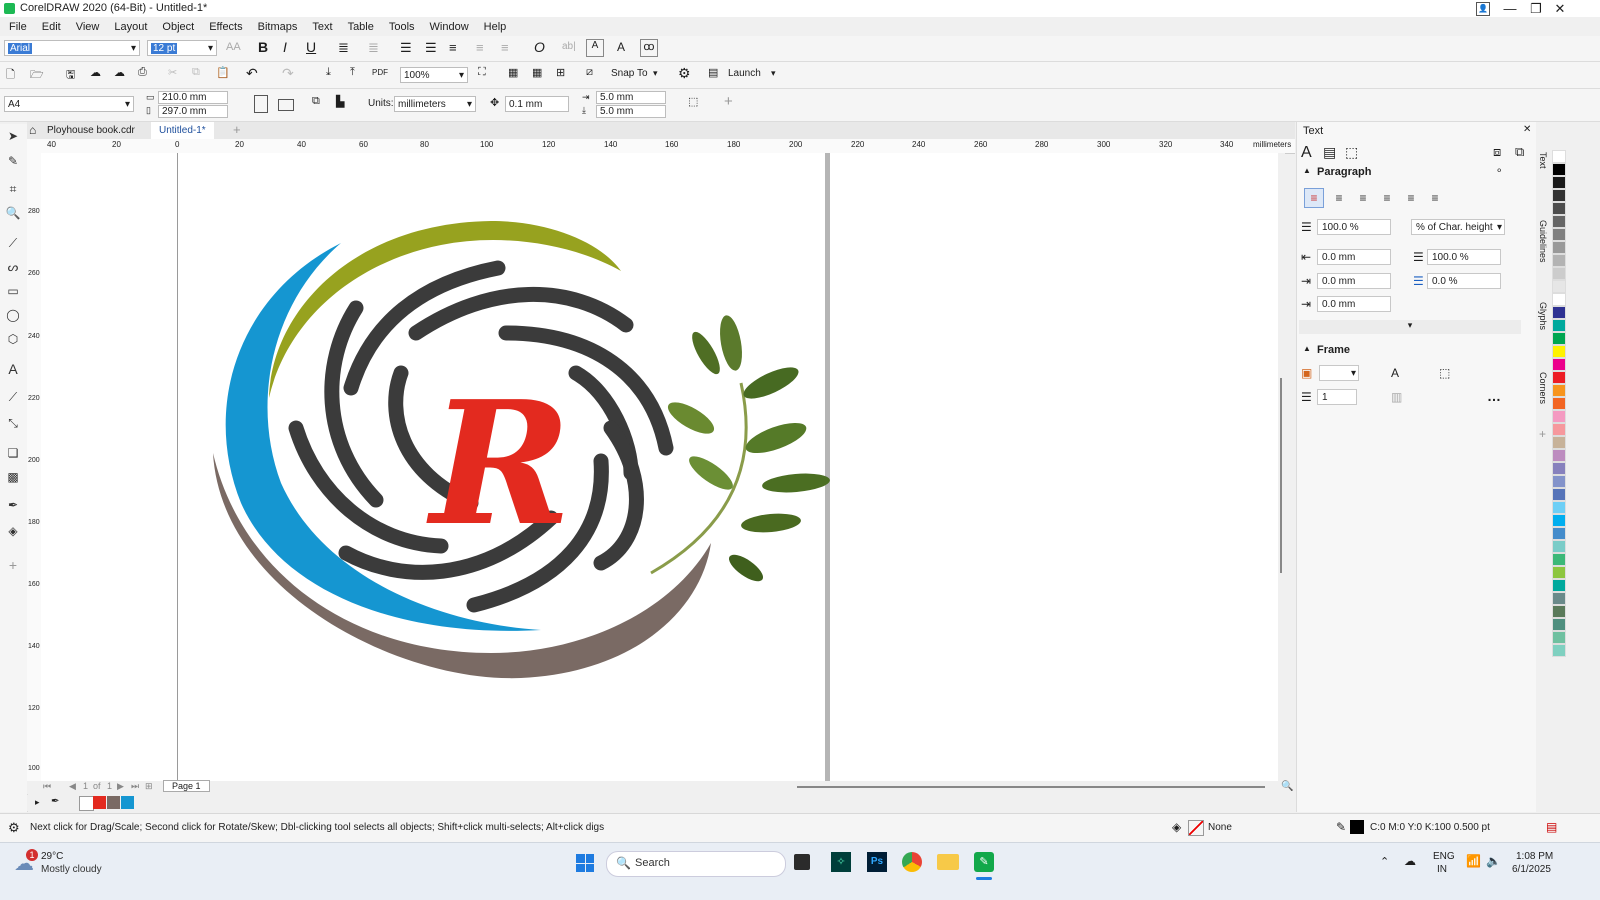  I want to click on scrollbar-thumb, so click(1281, 475).